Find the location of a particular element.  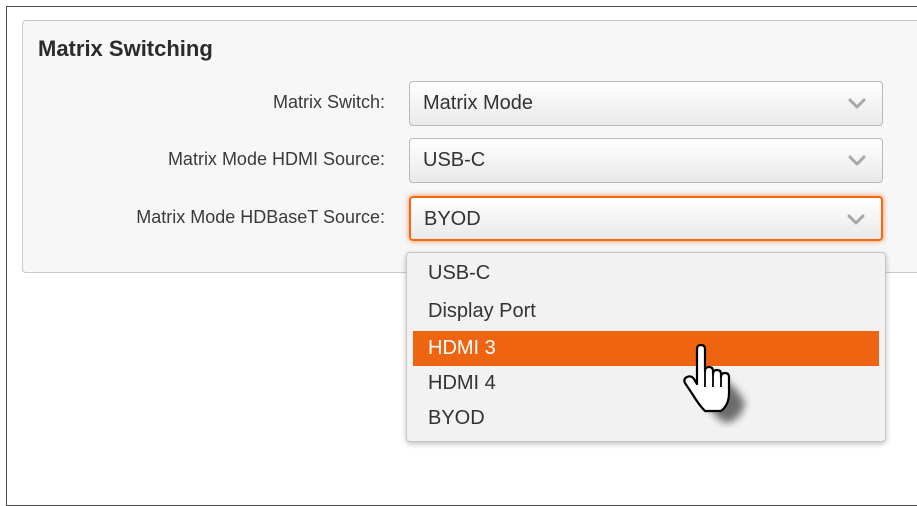

matrix-switch-label: Matrix Switch: is located at coordinates (328, 102).